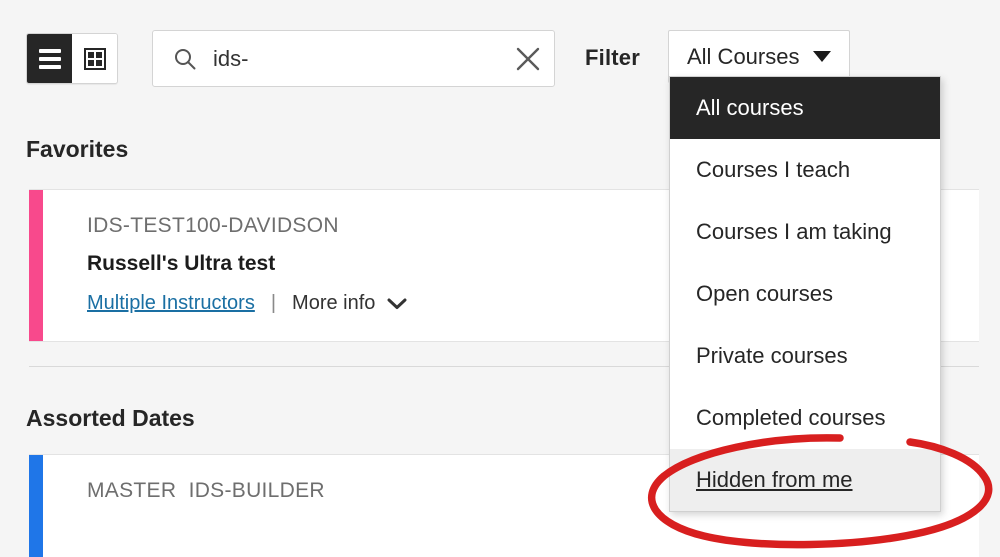 Image resolution: width=1000 pixels, height=557 pixels. What do you see at coordinates (213, 225) in the screenshot?
I see `course-id: IDS-TEST100-DAVIDSON` at bounding box center [213, 225].